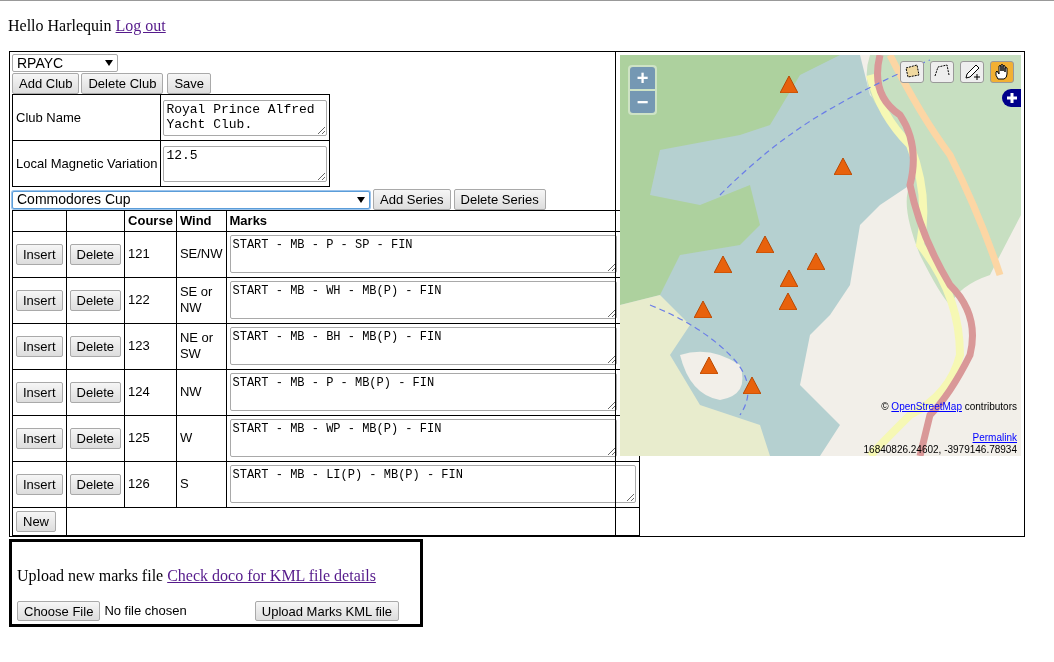  Describe the element at coordinates (140, 26) in the screenshot. I see `logout-link: Log out` at that location.